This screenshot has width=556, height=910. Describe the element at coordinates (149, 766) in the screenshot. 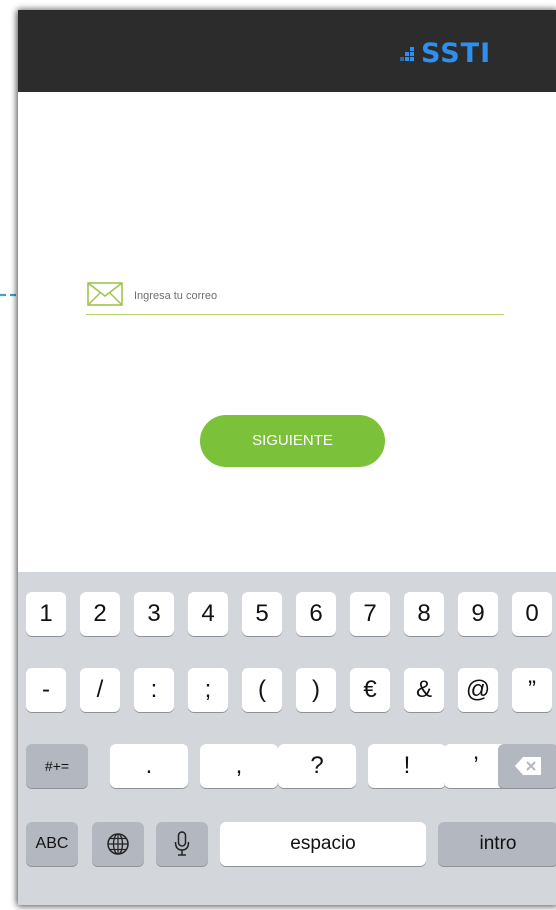

I see `key-period: .` at that location.